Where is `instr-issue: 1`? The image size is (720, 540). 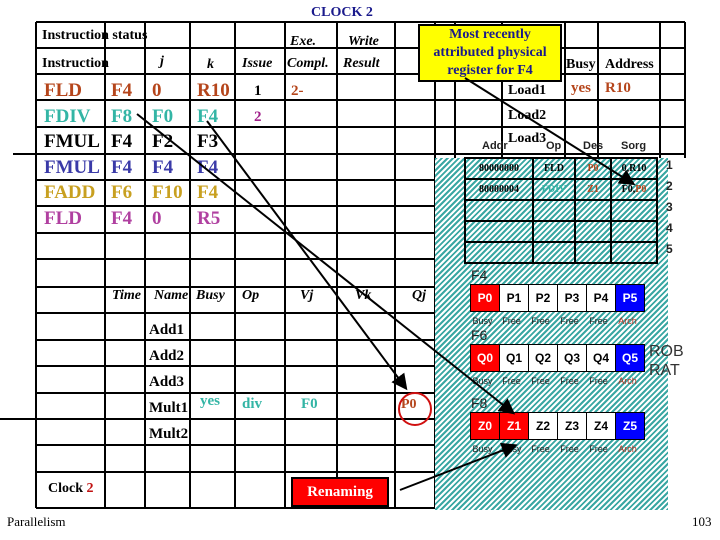 instr-issue: 1 is located at coordinates (258, 91).